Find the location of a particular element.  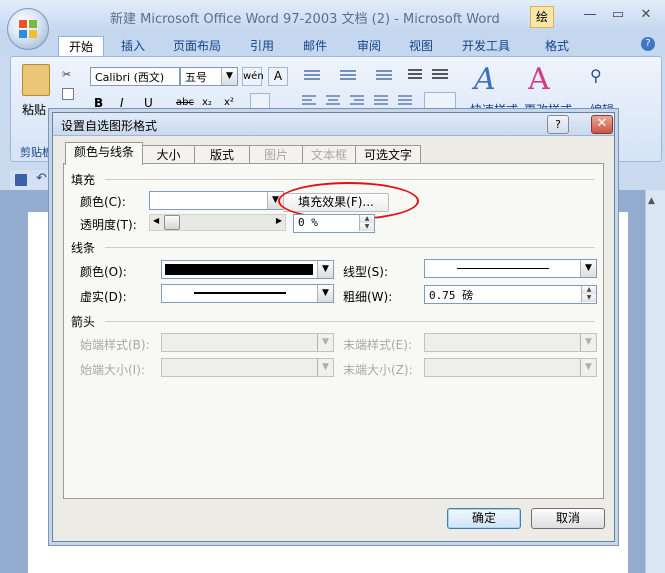

cut-icon: ✂ is located at coordinates (66, 74).